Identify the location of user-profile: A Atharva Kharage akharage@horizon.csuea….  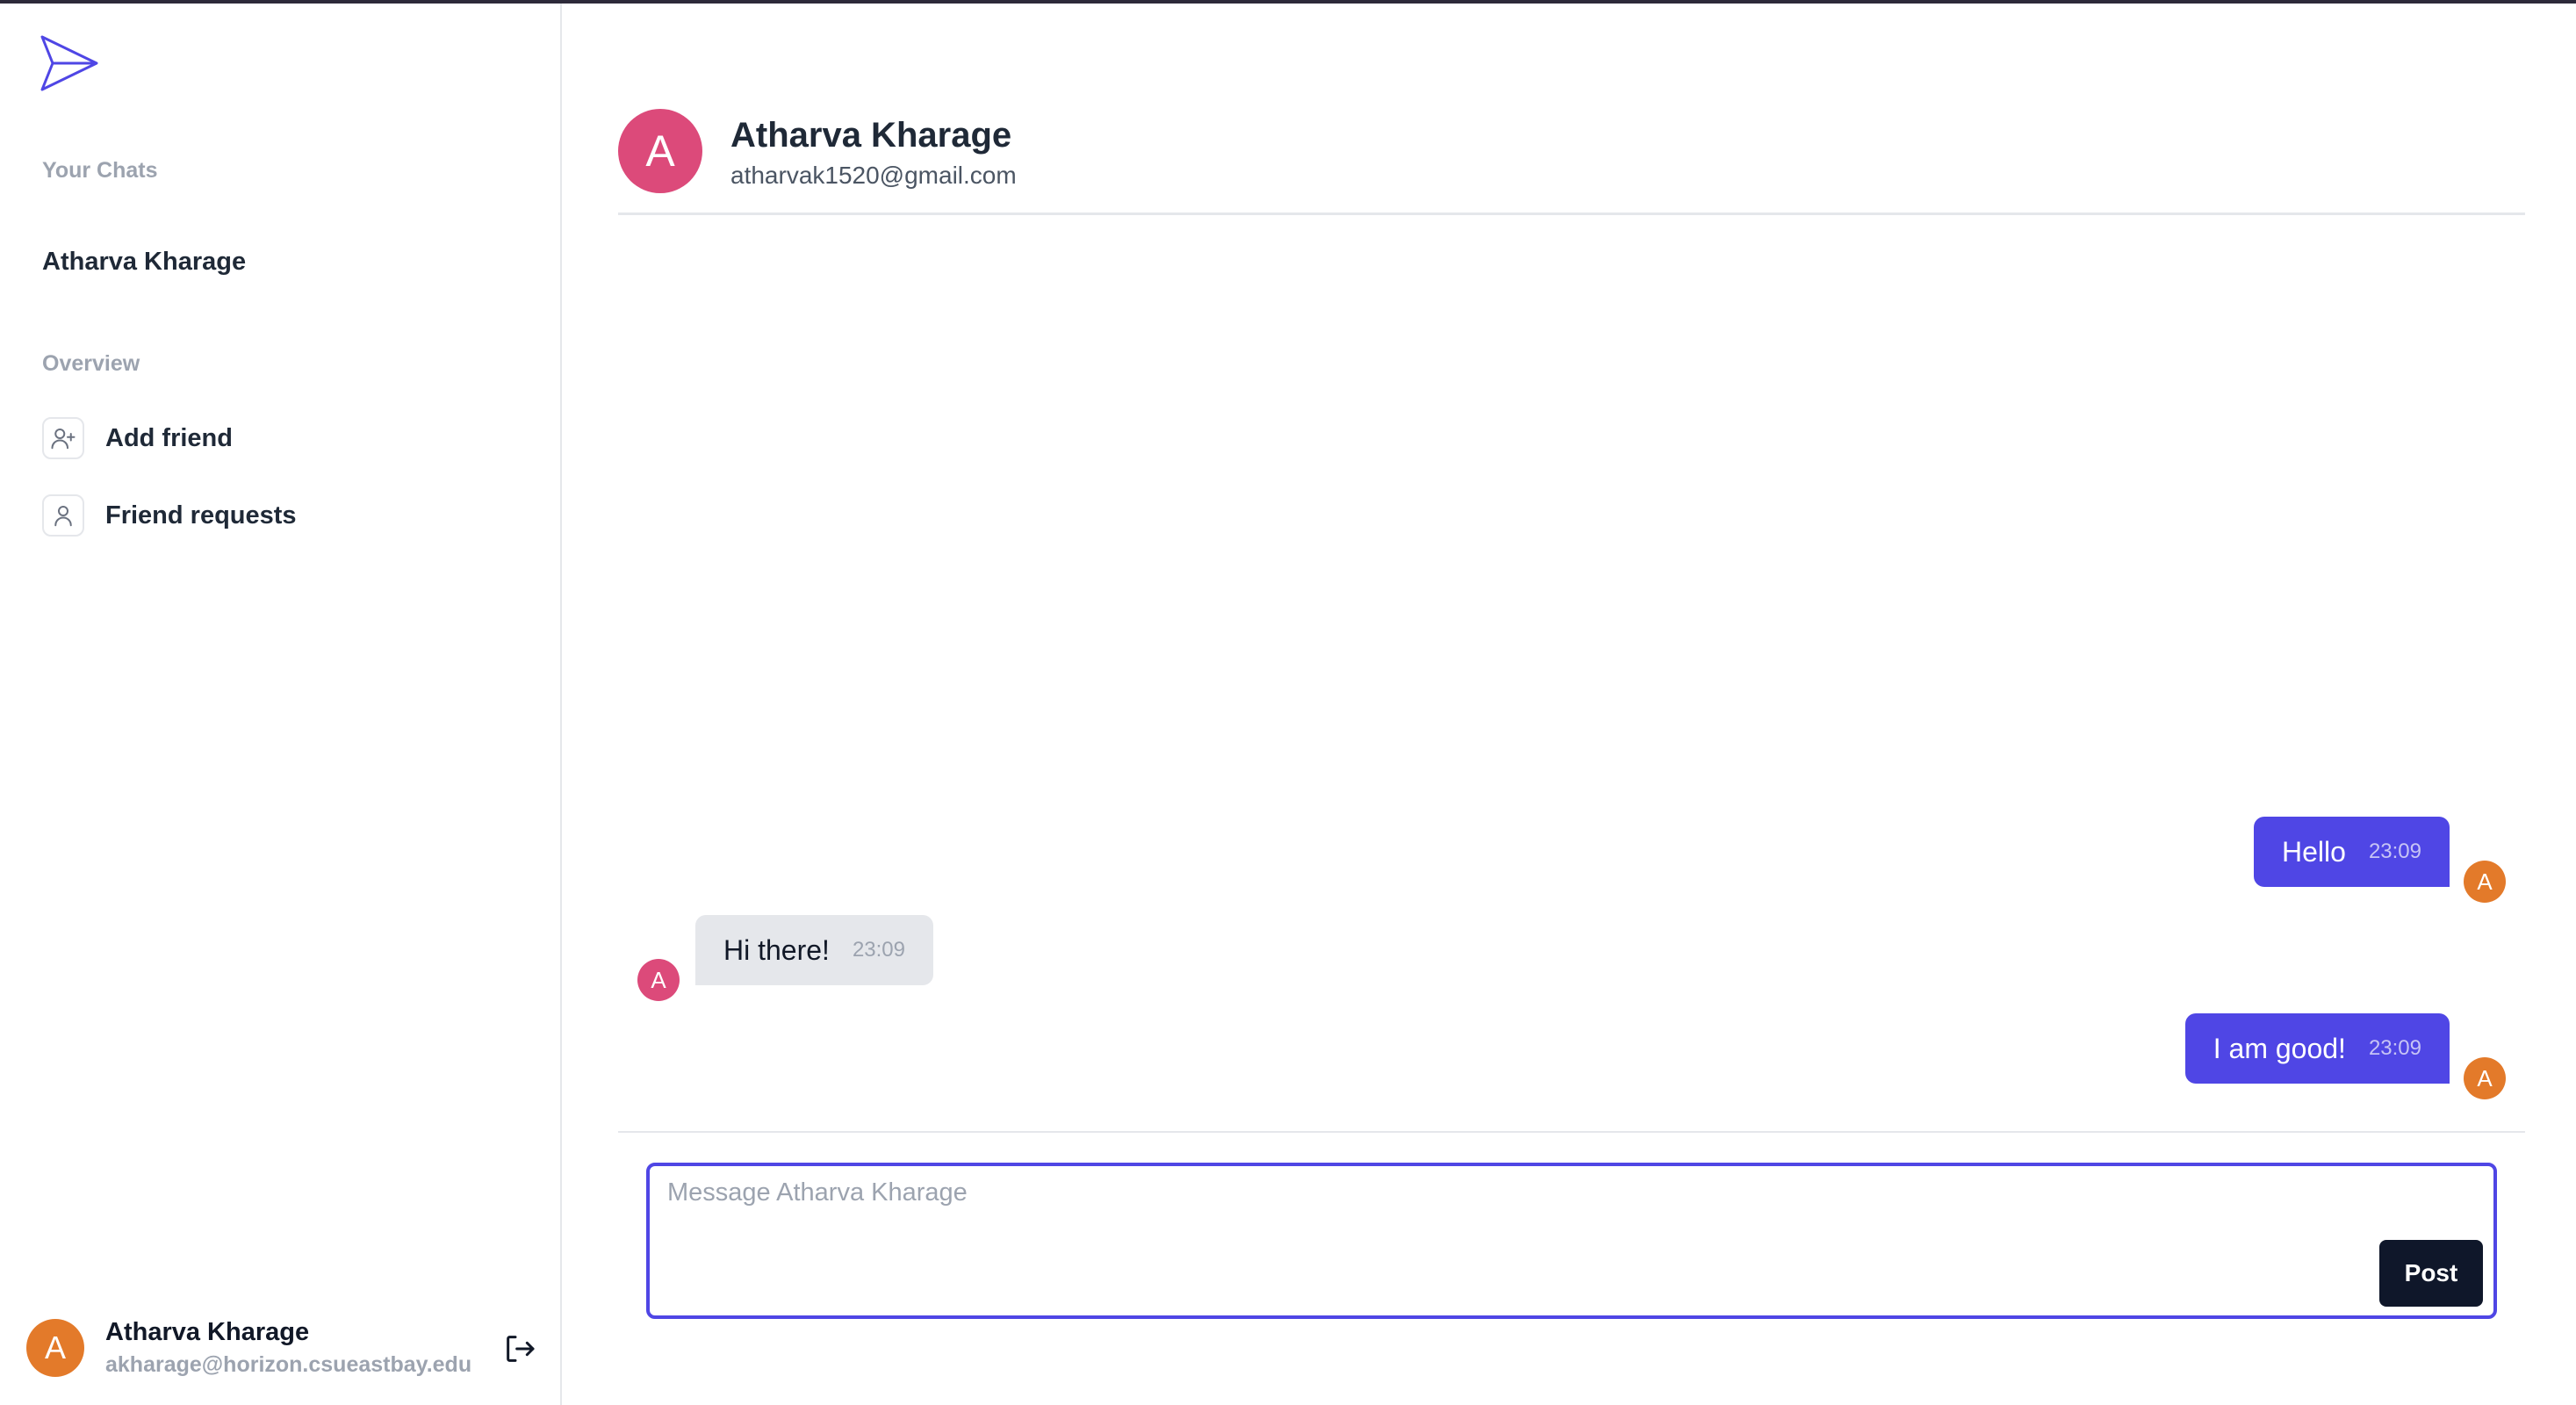
(248, 1348).